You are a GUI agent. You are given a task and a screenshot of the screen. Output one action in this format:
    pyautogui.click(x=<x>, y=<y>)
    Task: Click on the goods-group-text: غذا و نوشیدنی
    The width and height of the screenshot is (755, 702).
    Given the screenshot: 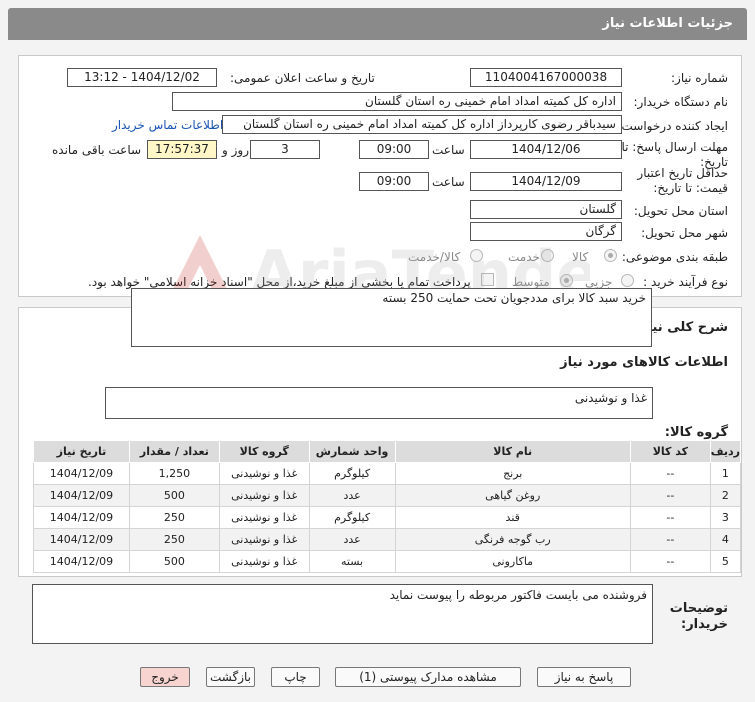 What is the action you would take?
    pyautogui.click(x=610, y=398)
    